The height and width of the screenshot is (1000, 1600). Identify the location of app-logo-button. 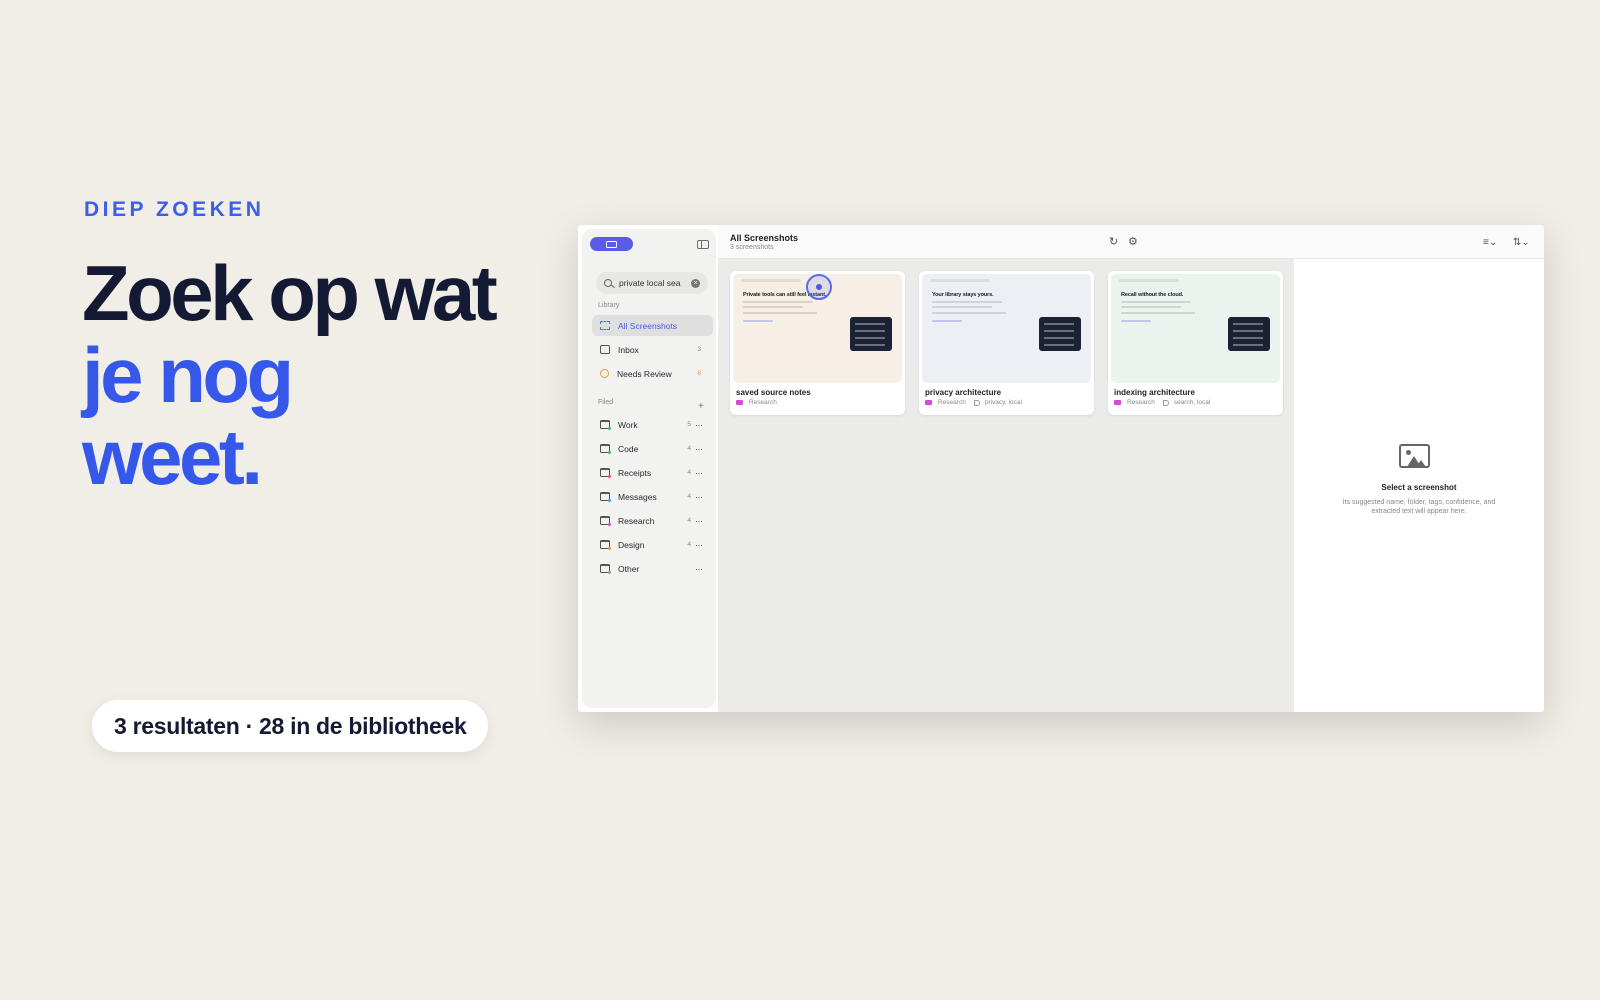
(611, 244).